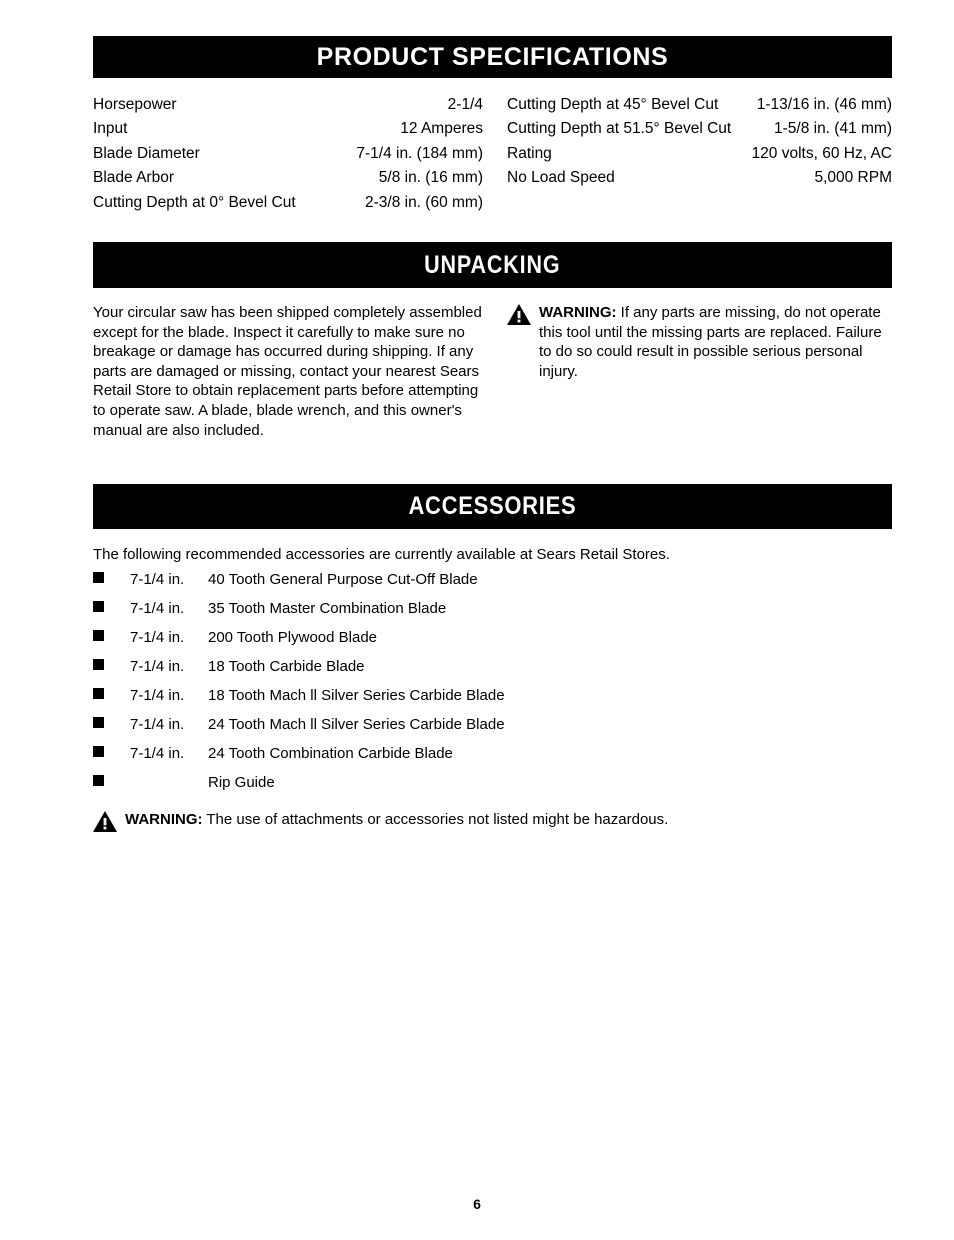 This screenshot has width=954, height=1240. Describe the element at coordinates (832, 129) in the screenshot. I see `spec-value: 1-5/8 in. (41 mm)` at that location.